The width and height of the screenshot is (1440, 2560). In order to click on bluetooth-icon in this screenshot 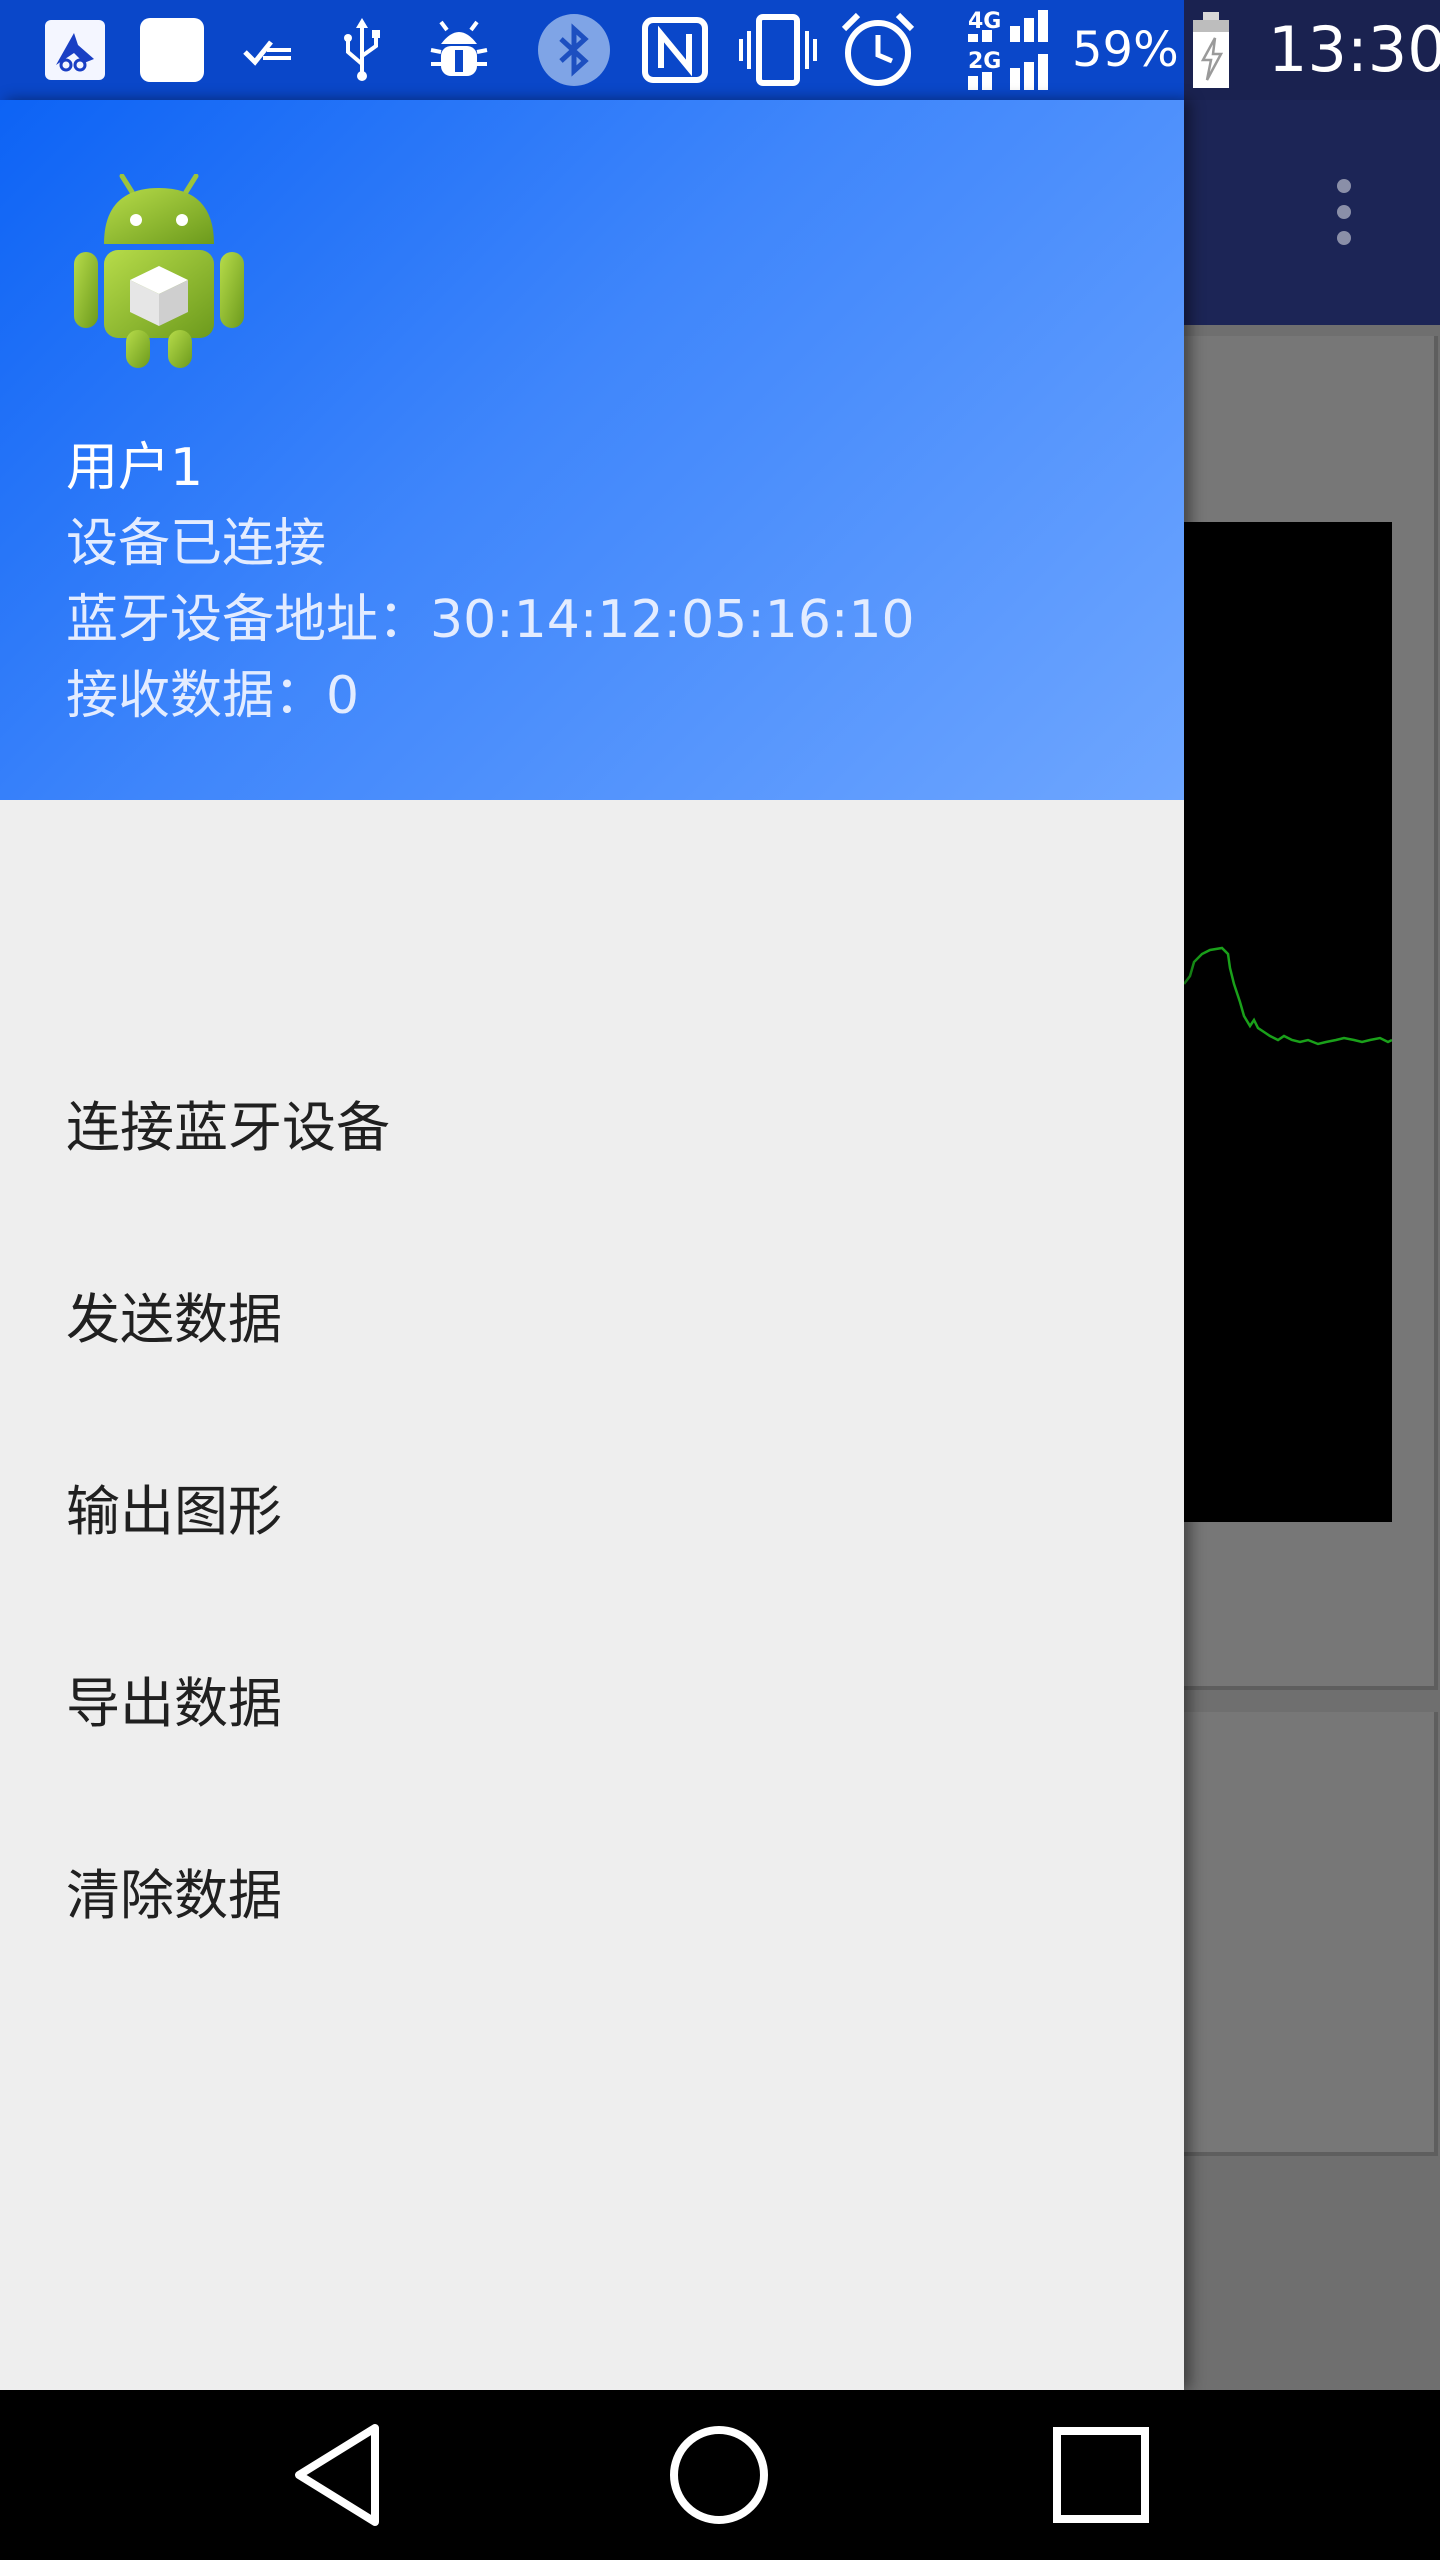, I will do `click(574, 50)`.